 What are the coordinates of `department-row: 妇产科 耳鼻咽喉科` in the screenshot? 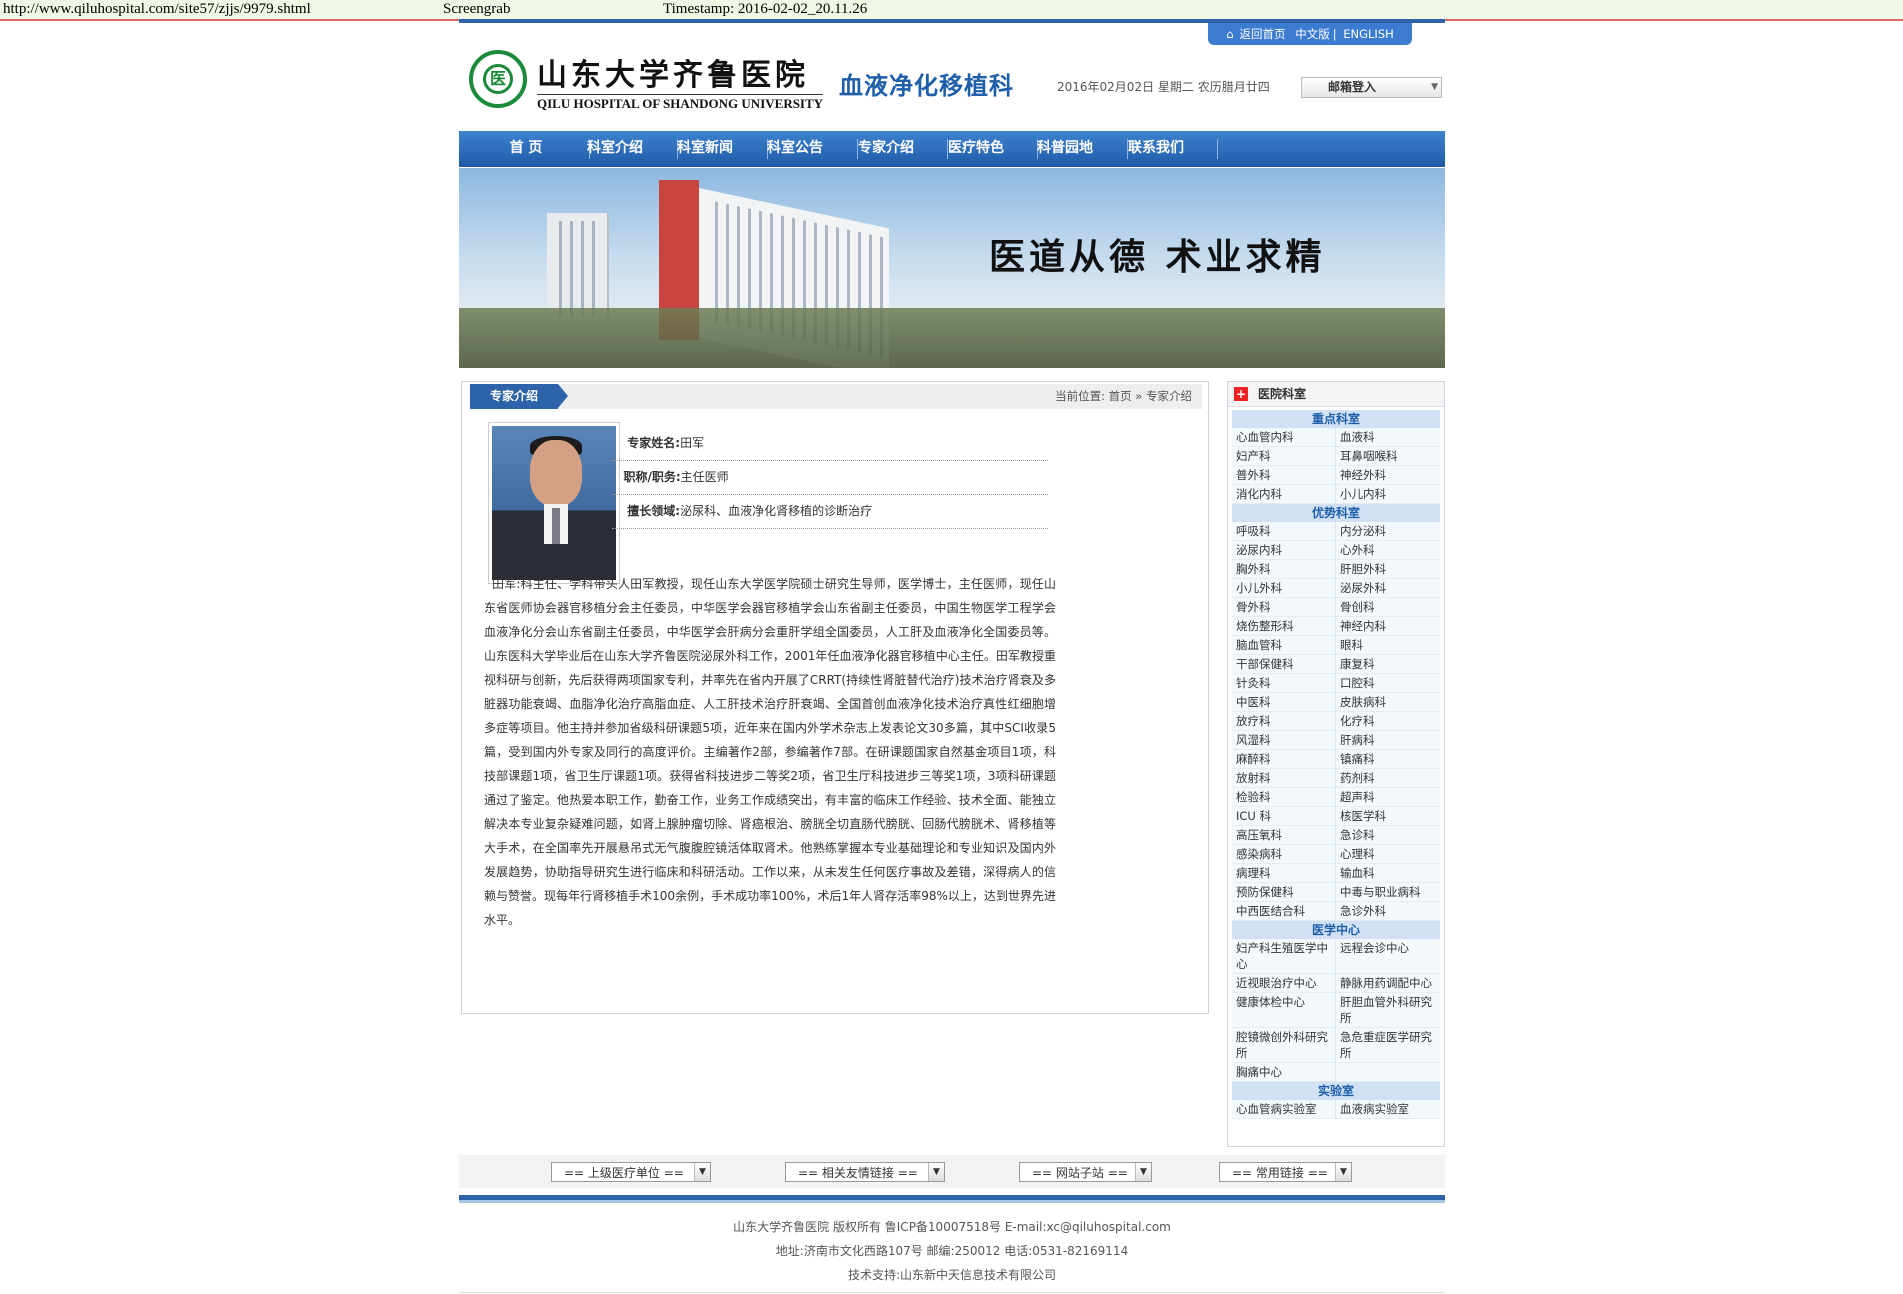 It's located at (1336, 456).